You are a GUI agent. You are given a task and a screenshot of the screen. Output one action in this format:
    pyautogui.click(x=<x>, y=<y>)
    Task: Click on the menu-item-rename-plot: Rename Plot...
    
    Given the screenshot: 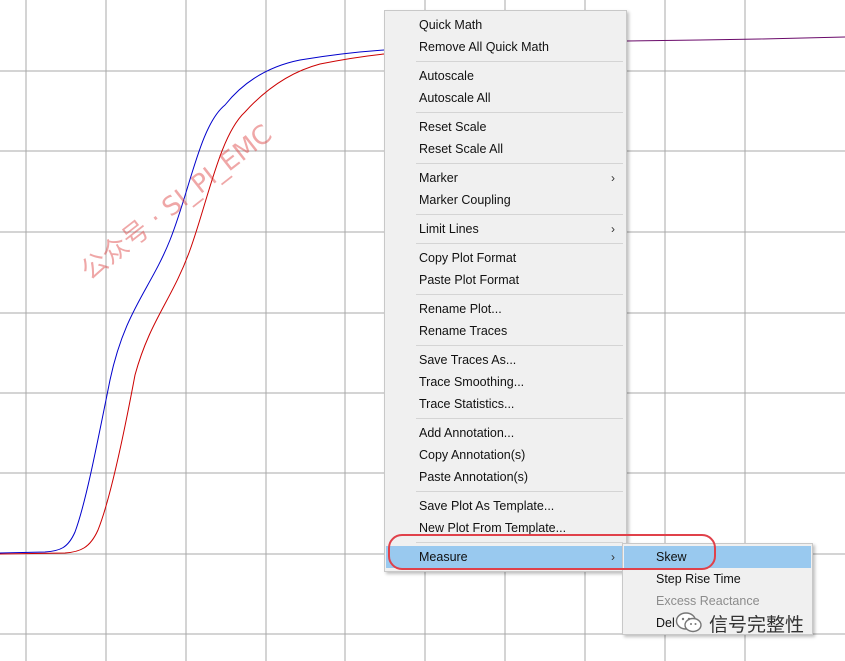 What is the action you would take?
    pyautogui.click(x=505, y=309)
    